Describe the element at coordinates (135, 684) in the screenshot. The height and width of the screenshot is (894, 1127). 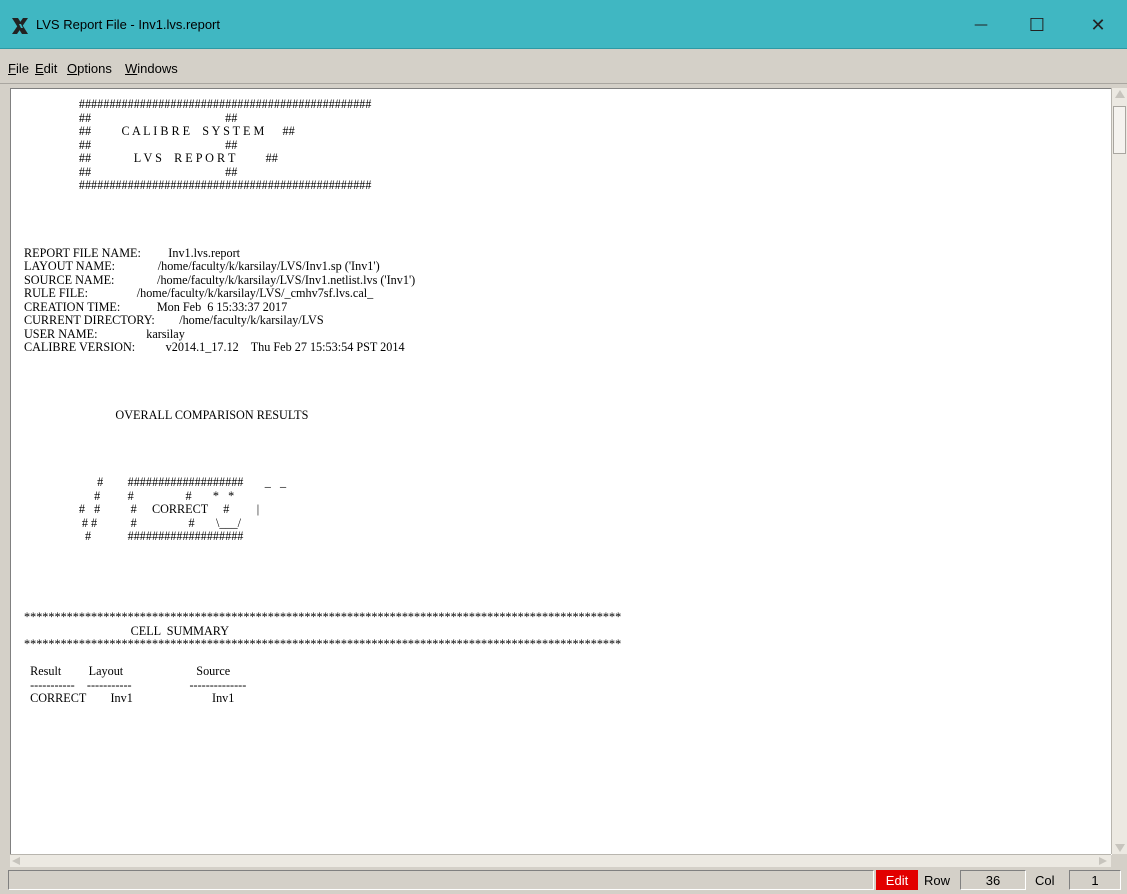
I see `report-line: ----------- ----------- --------------` at that location.